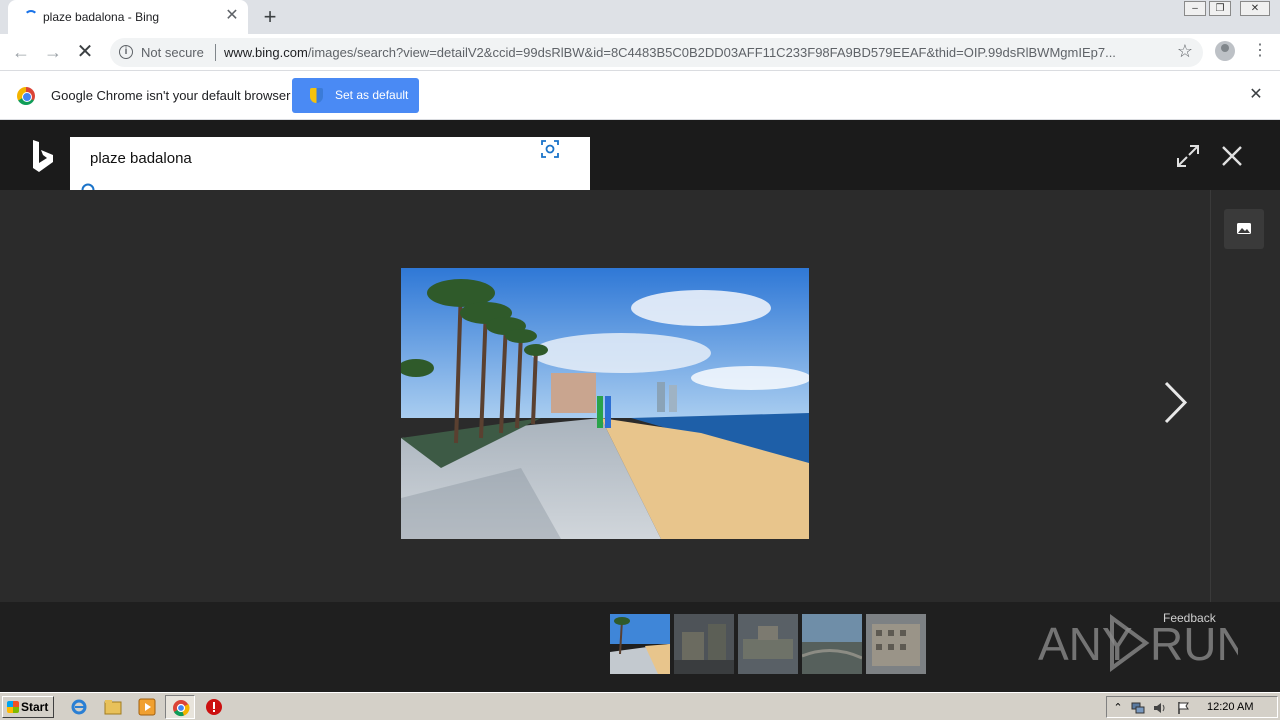 The width and height of the screenshot is (1280, 720). I want to click on volume-icon, so click(1160, 708).